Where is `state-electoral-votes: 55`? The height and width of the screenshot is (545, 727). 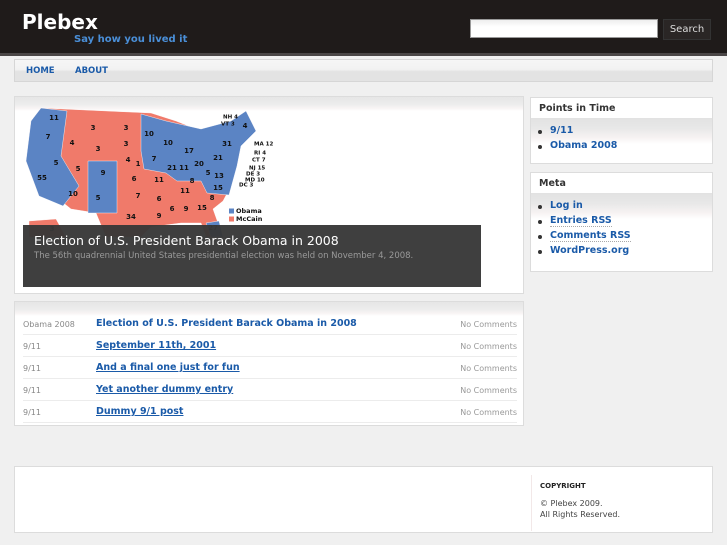 state-electoral-votes: 55 is located at coordinates (42, 178).